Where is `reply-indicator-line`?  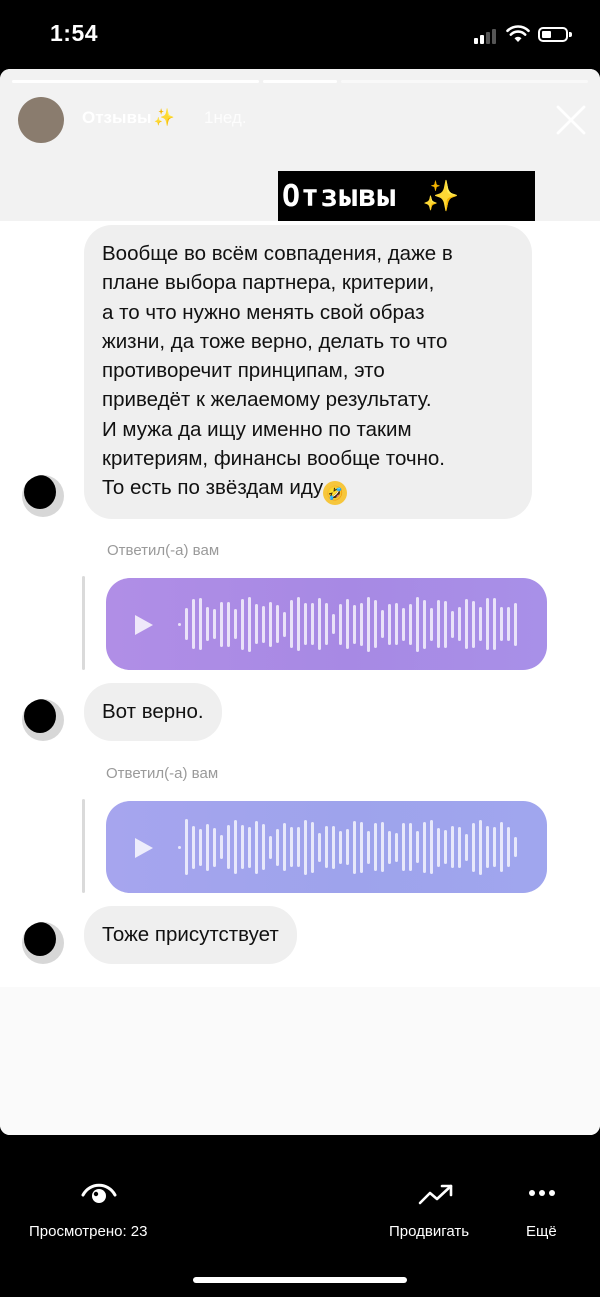 reply-indicator-line is located at coordinates (83, 846).